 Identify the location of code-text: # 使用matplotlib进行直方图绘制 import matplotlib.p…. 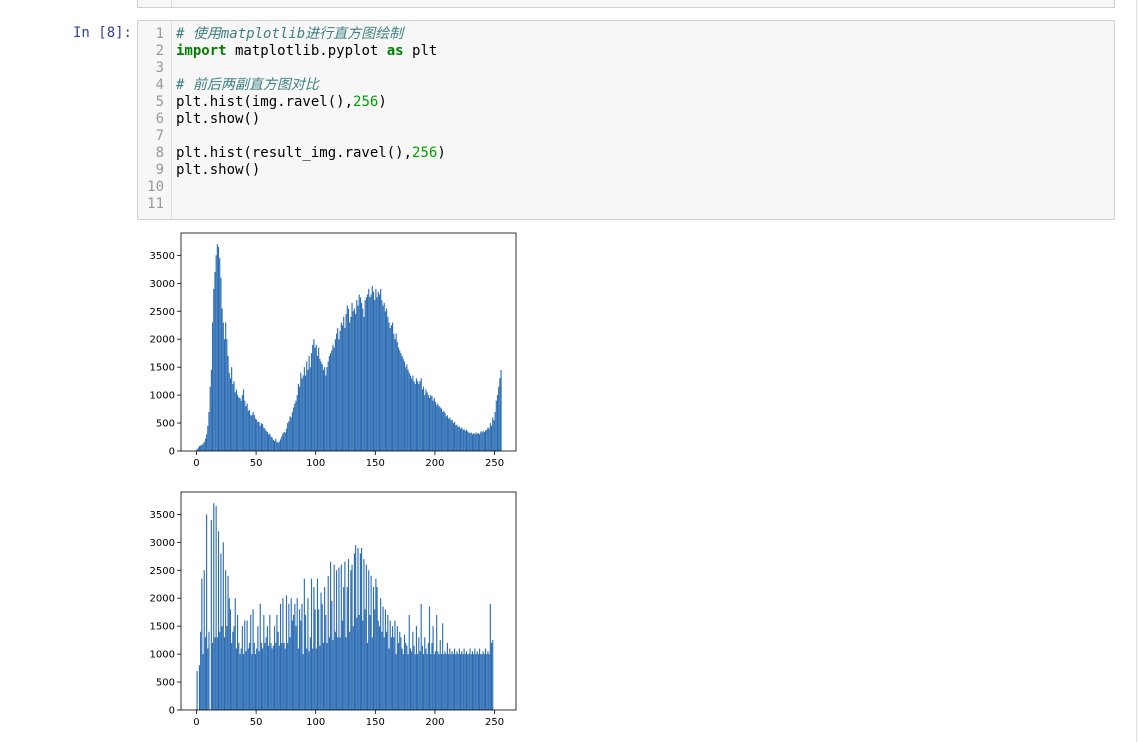
(311, 119).